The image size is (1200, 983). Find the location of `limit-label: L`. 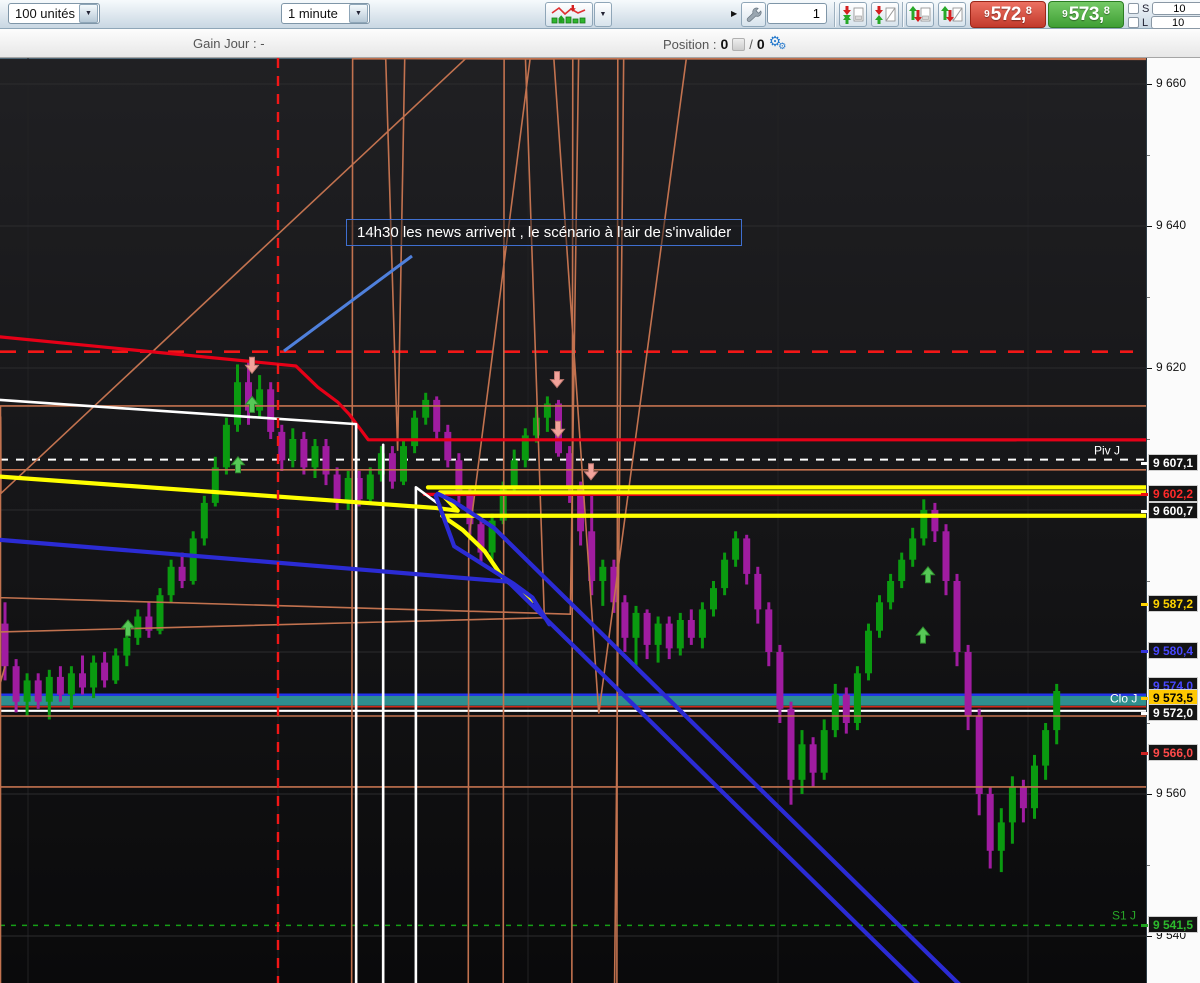

limit-label: L is located at coordinates (1145, 22).